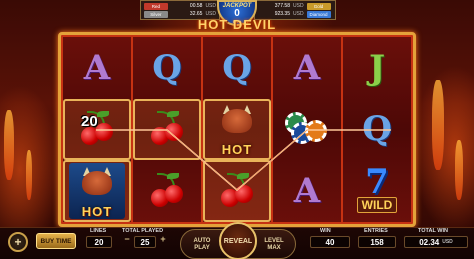 The height and width of the screenshot is (259, 474). I want to click on jackpot-tier-gold: Gold, so click(318, 6).